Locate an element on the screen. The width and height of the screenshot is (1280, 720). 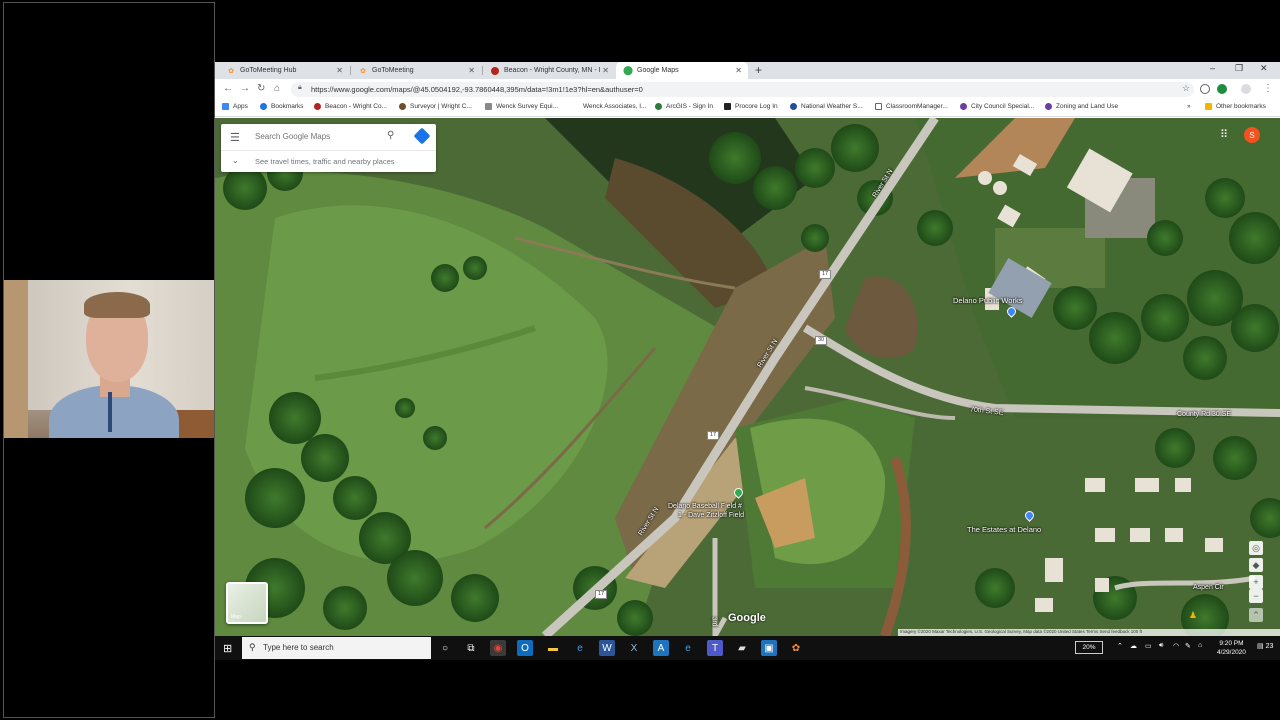
tab-google-maps: ⬤ Google Maps ✕ is located at coordinates (682, 70).